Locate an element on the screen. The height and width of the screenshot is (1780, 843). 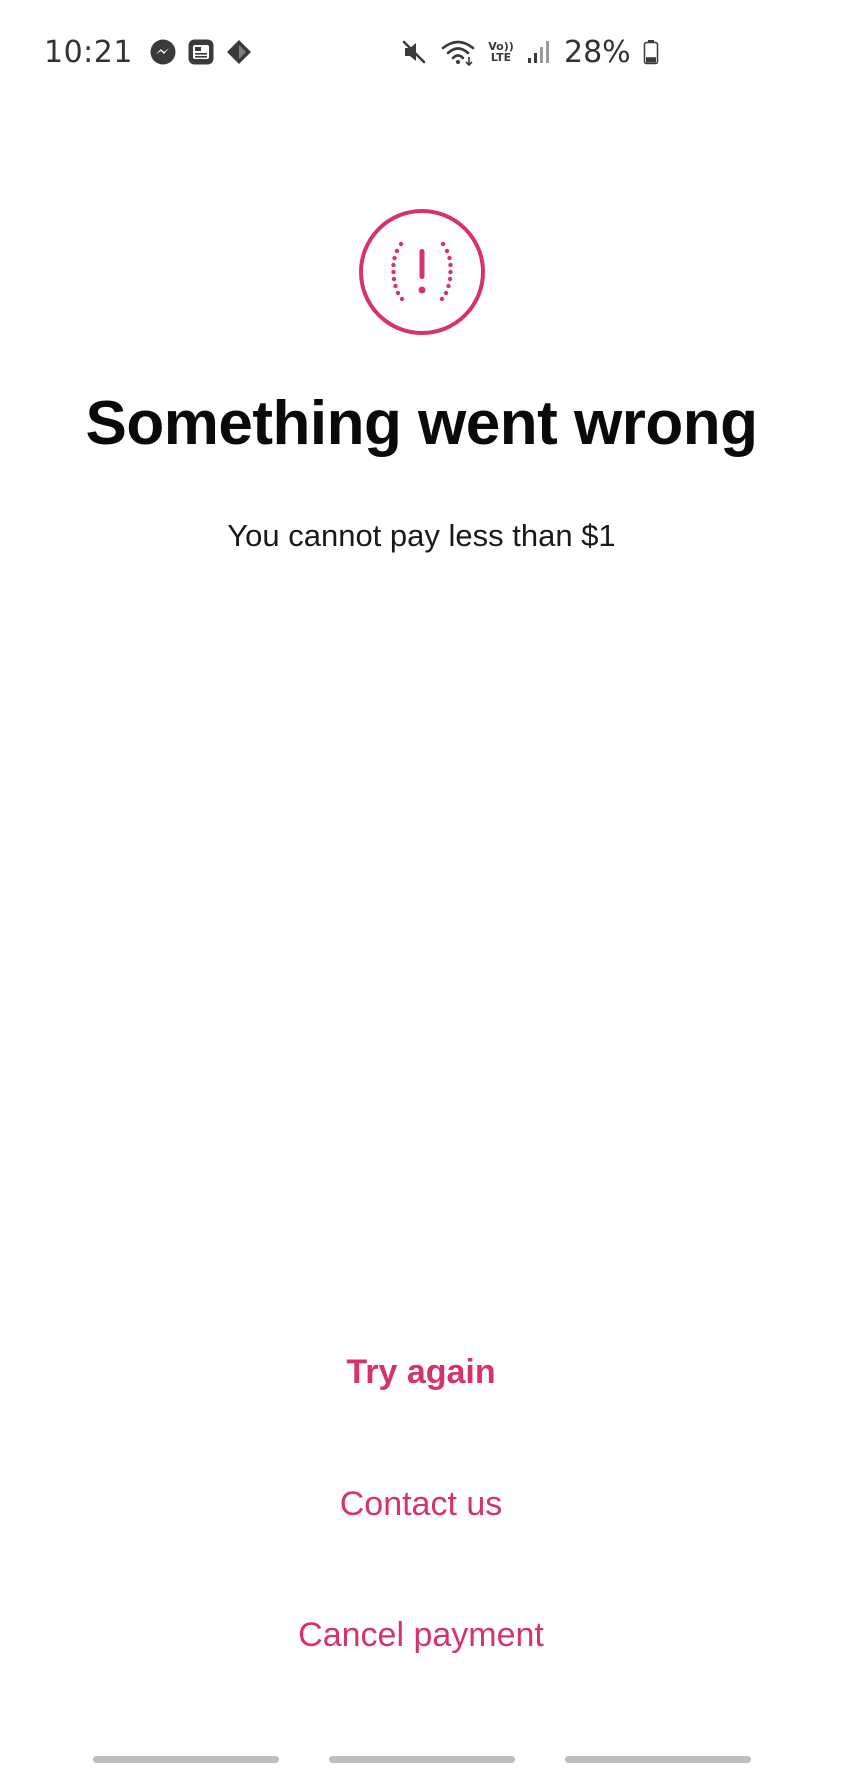
nav-home-handle is located at coordinates (422, 1759).